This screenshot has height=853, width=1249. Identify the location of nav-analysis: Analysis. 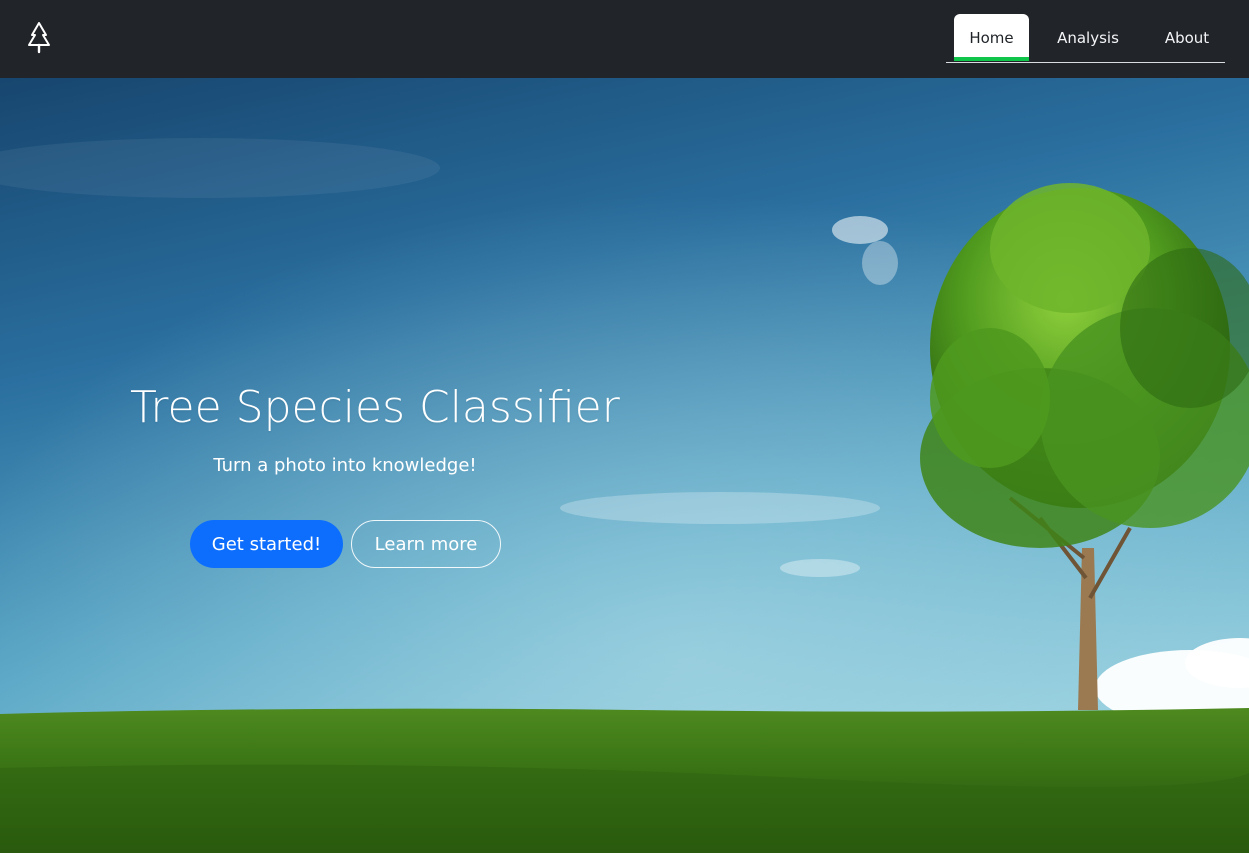
(1088, 37).